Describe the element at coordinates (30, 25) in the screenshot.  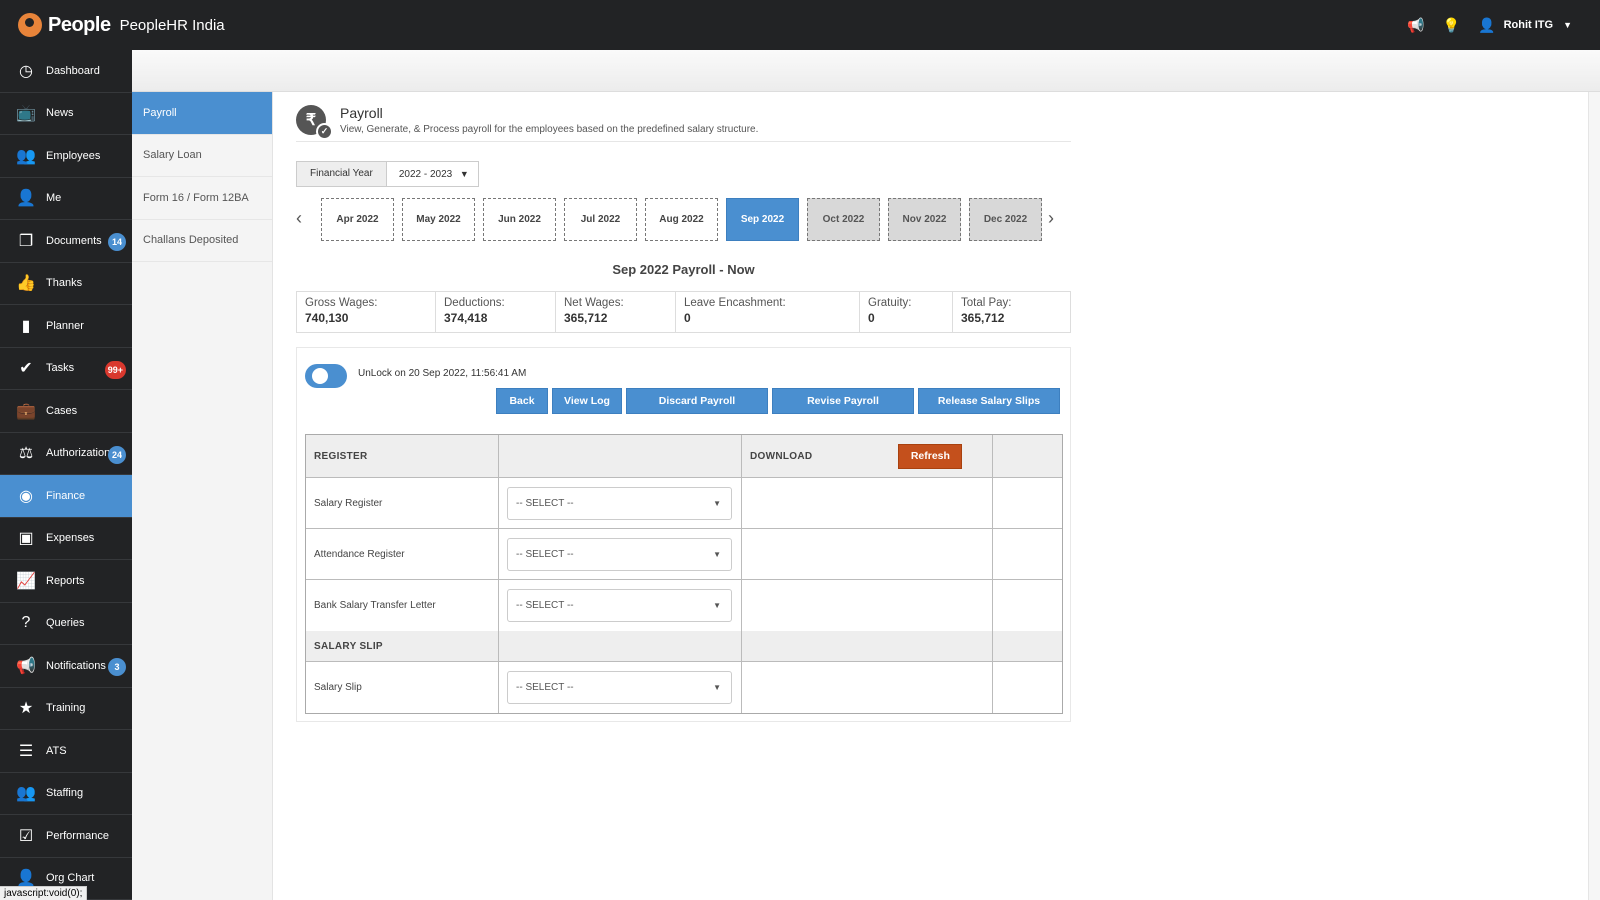
I see `logo-icon` at that location.